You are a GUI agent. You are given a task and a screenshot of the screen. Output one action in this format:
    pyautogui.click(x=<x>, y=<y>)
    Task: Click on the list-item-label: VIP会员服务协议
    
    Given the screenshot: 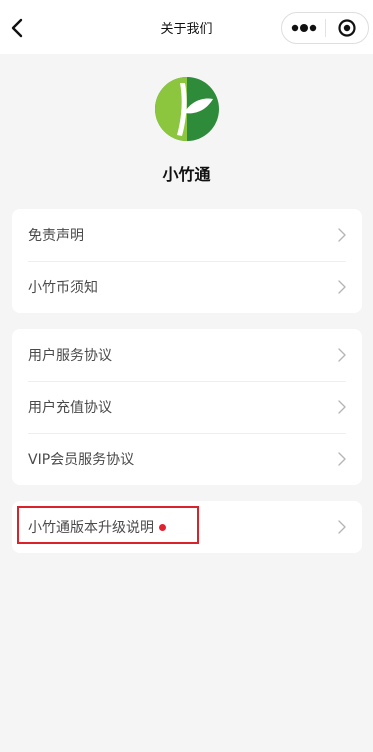 What is the action you would take?
    pyautogui.click(x=81, y=460)
    